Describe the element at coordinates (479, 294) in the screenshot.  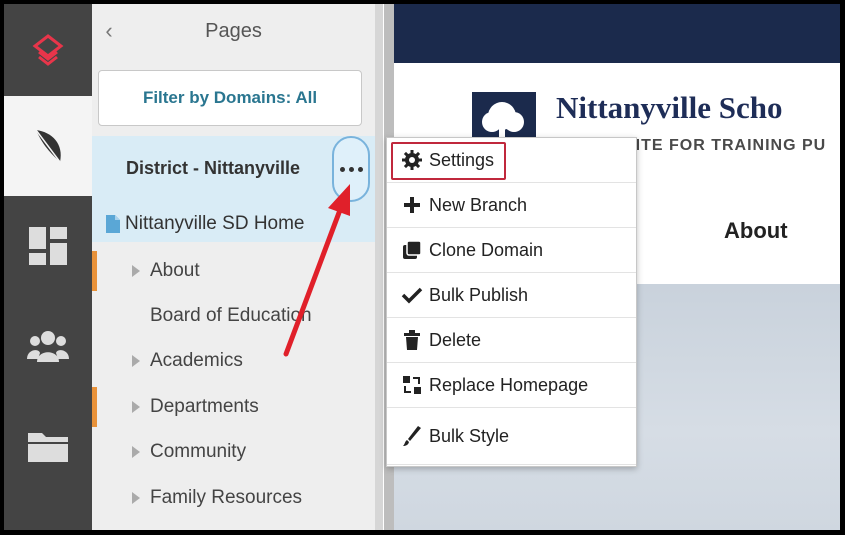
I see `menu-item-label: Bulk Publish` at that location.